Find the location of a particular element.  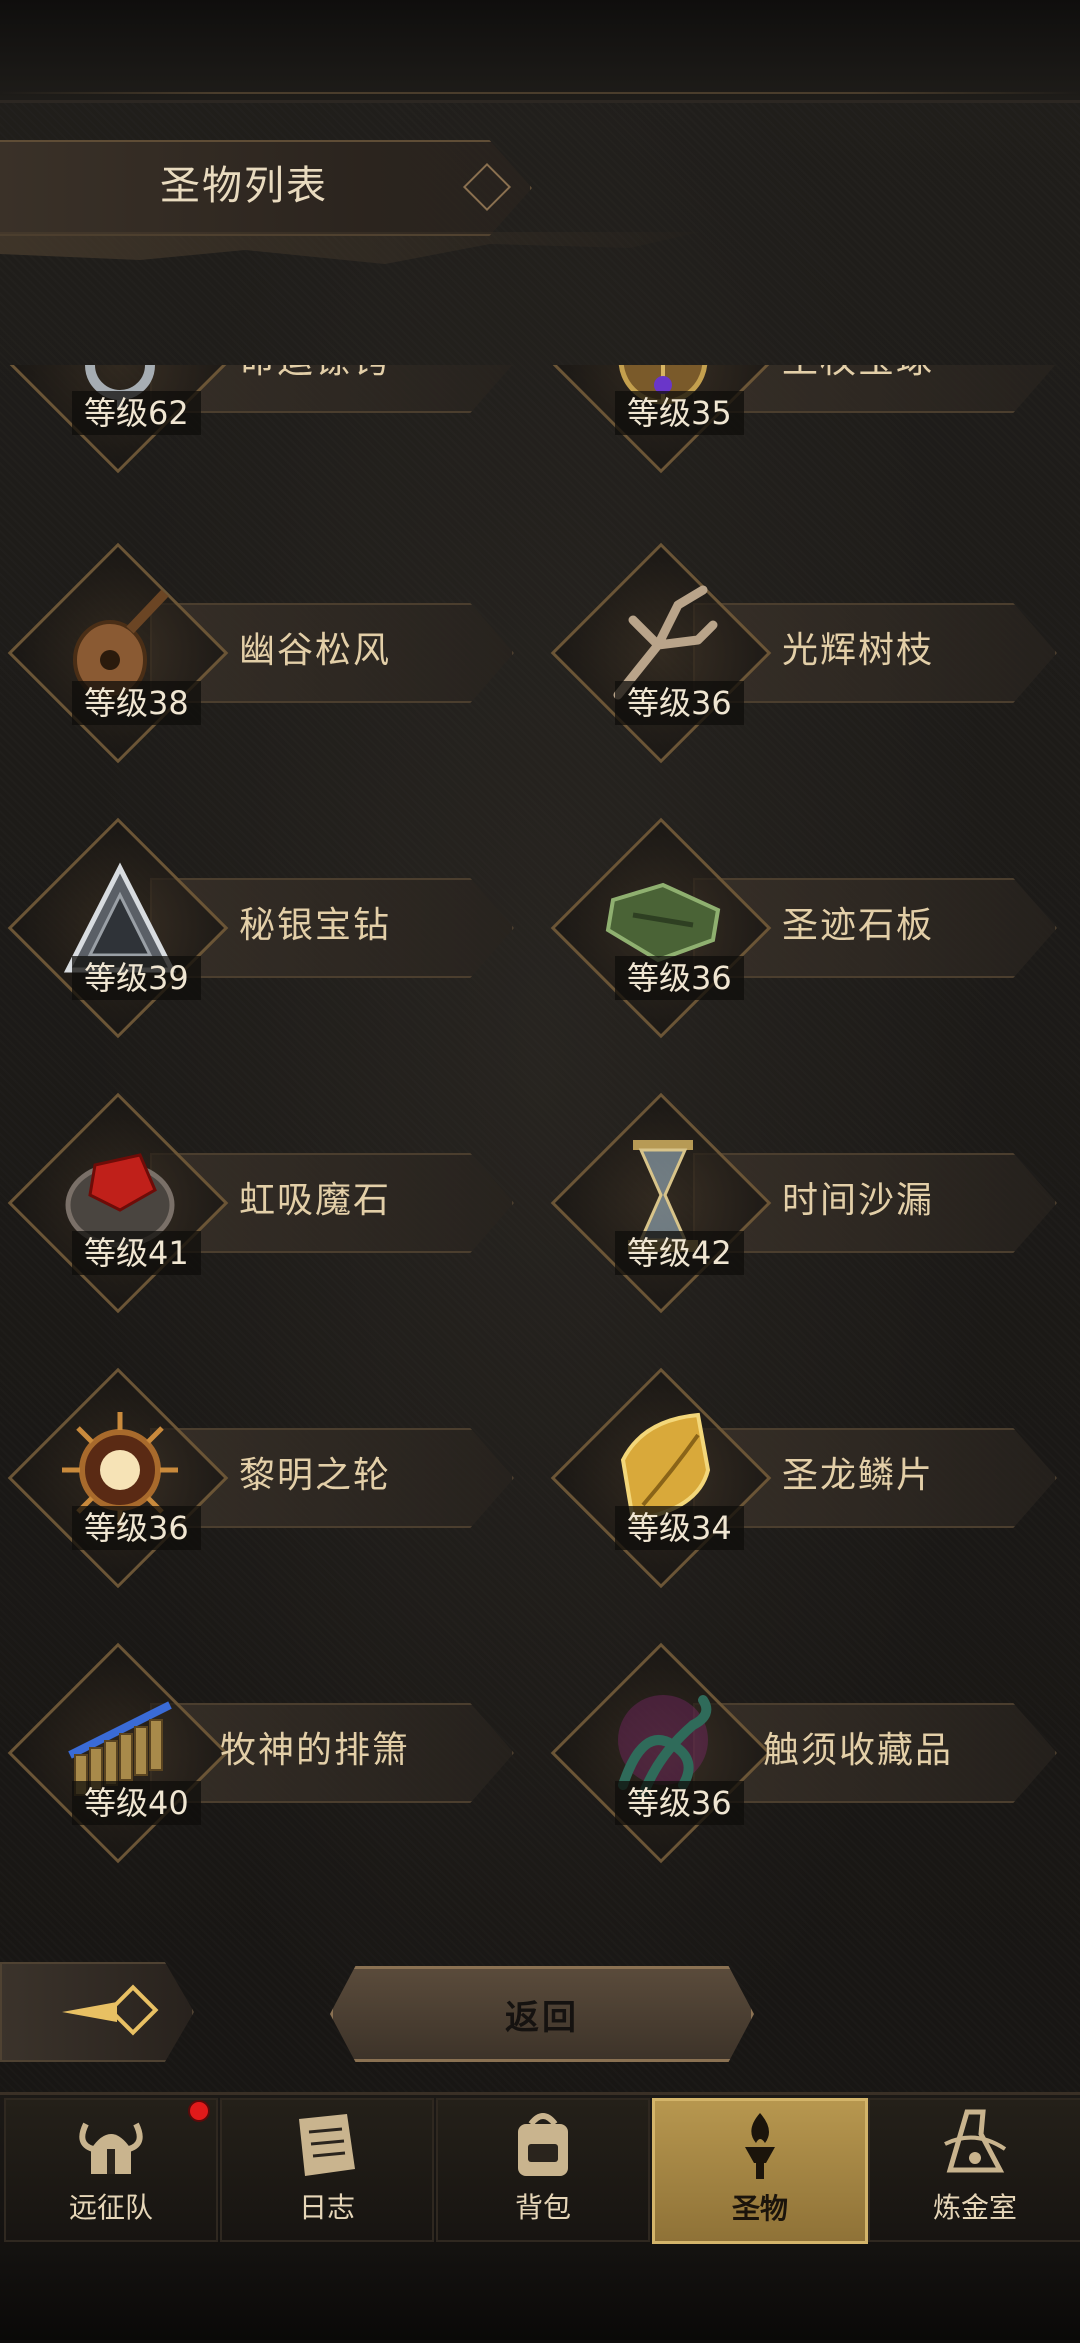

alchemy-icon is located at coordinates (975, 2141).